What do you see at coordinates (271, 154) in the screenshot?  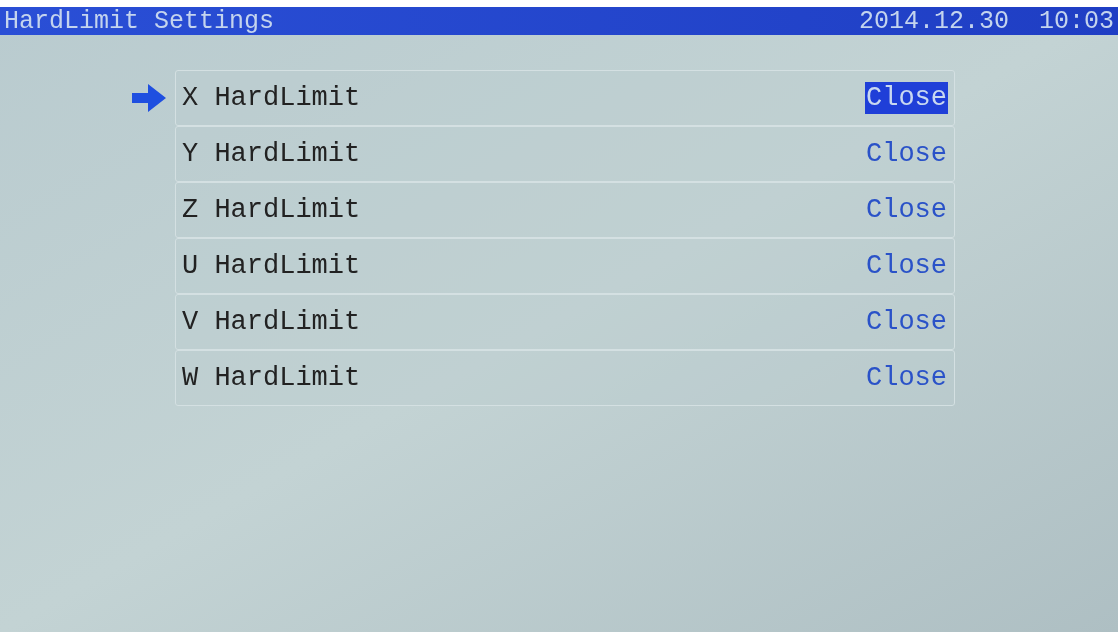 I see `setting-label: Y HardLimit` at bounding box center [271, 154].